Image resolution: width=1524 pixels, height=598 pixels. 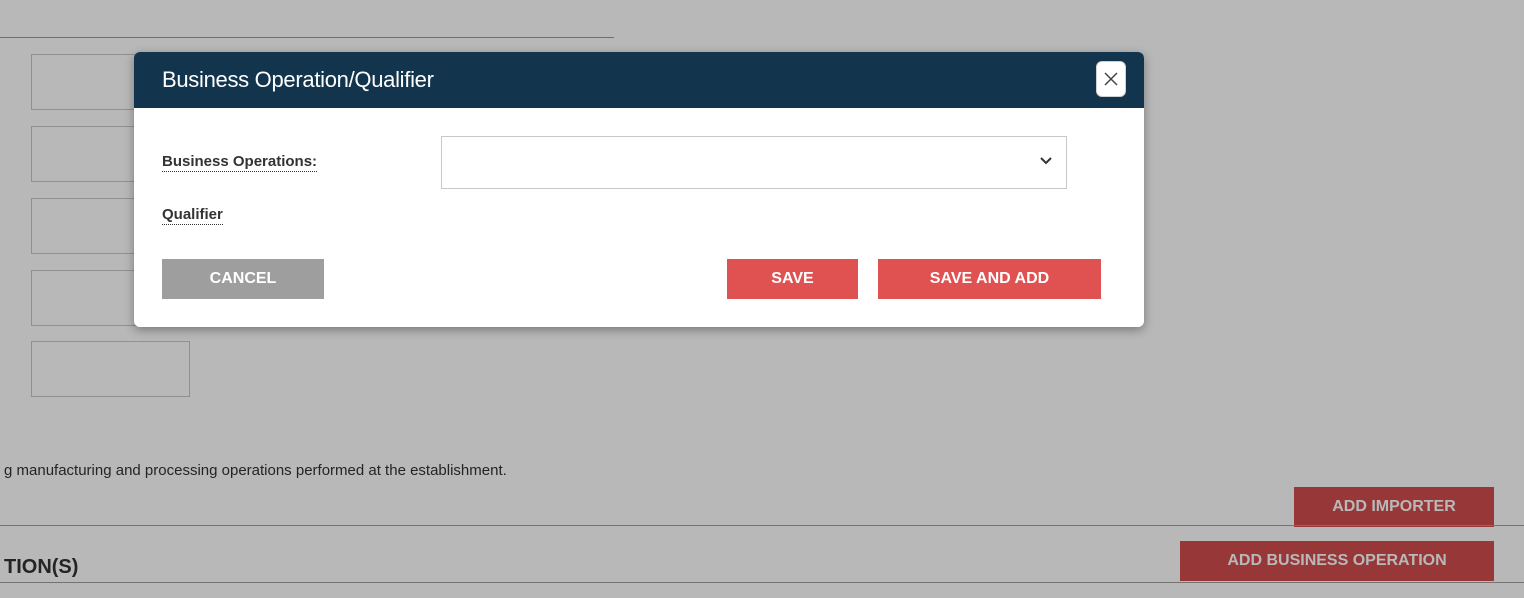 I want to click on chevron-down-icon, so click(x=1046, y=161).